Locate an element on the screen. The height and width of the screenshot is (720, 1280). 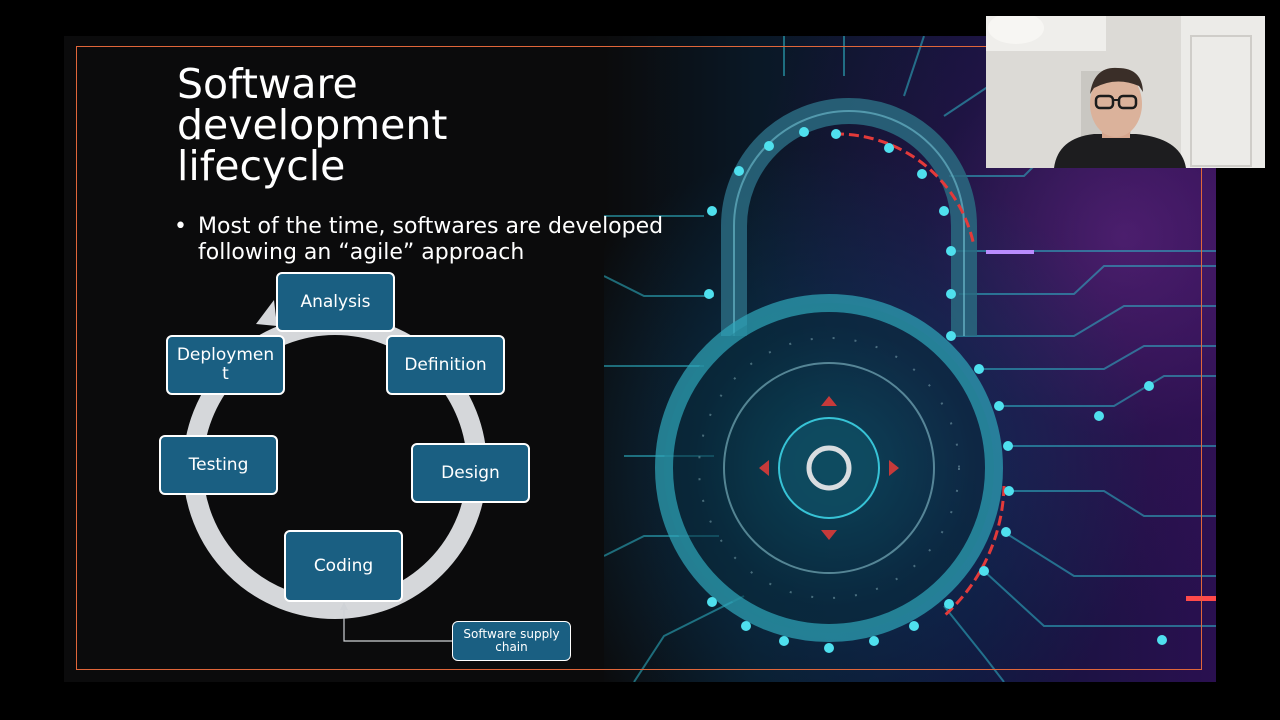
node-testing: Testing is located at coordinates (218, 465).